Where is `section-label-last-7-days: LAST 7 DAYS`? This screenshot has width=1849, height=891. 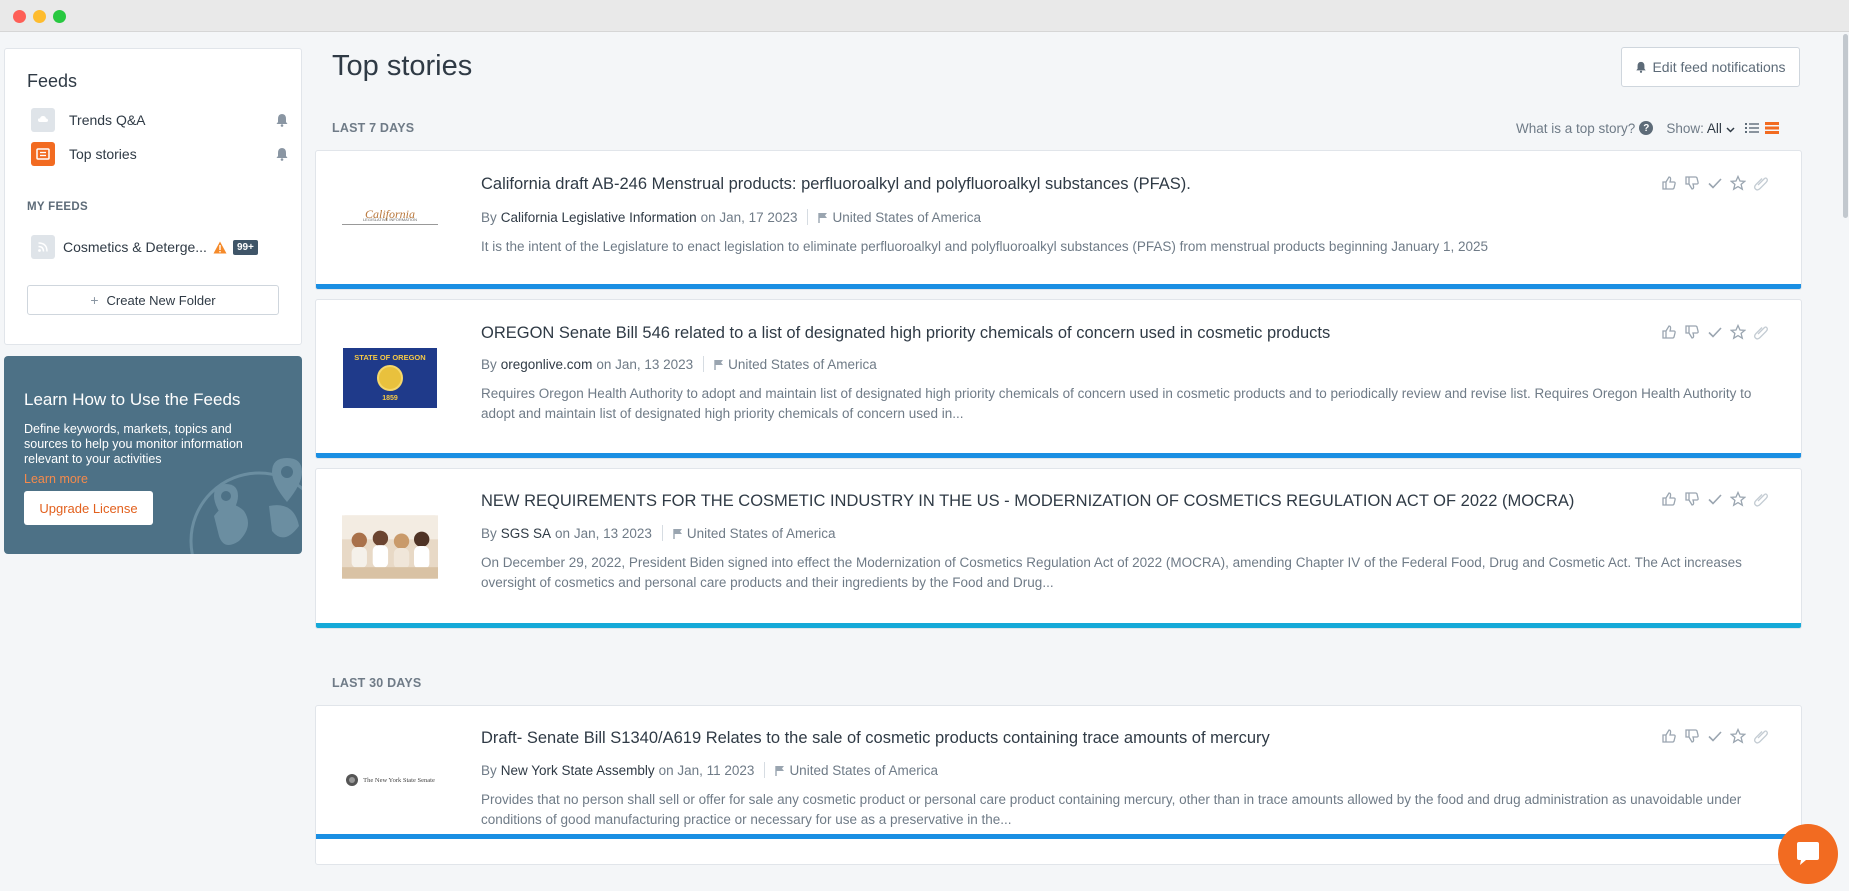 section-label-last-7-days: LAST 7 DAYS is located at coordinates (373, 128).